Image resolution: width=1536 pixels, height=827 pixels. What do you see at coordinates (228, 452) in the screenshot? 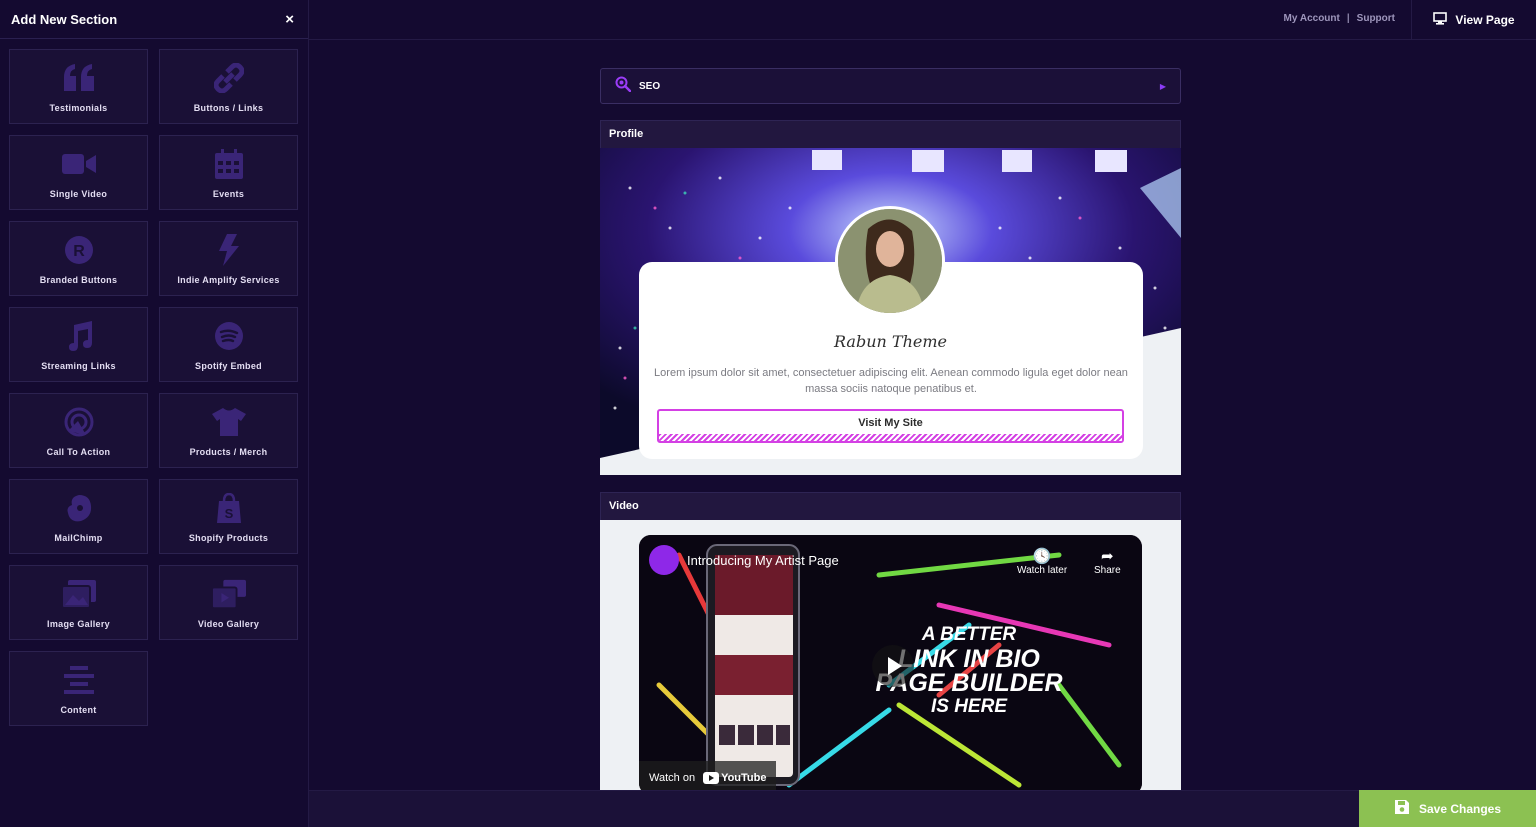
I see `tile-label: Products / Merch` at bounding box center [228, 452].